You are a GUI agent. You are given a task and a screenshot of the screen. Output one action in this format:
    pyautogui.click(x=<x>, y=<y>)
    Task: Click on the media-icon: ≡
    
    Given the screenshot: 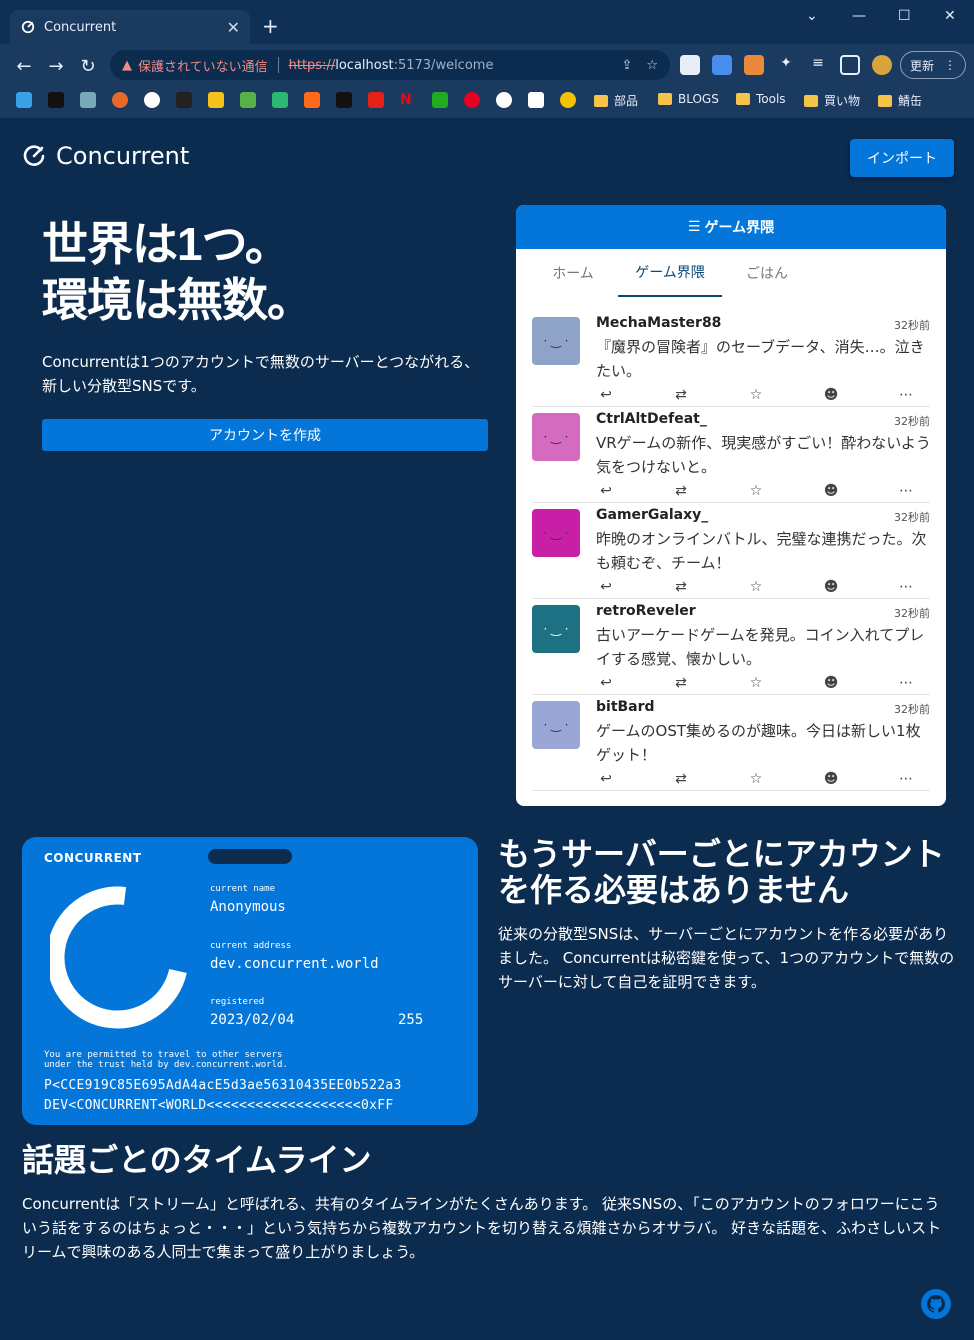 What is the action you would take?
    pyautogui.click(x=818, y=65)
    